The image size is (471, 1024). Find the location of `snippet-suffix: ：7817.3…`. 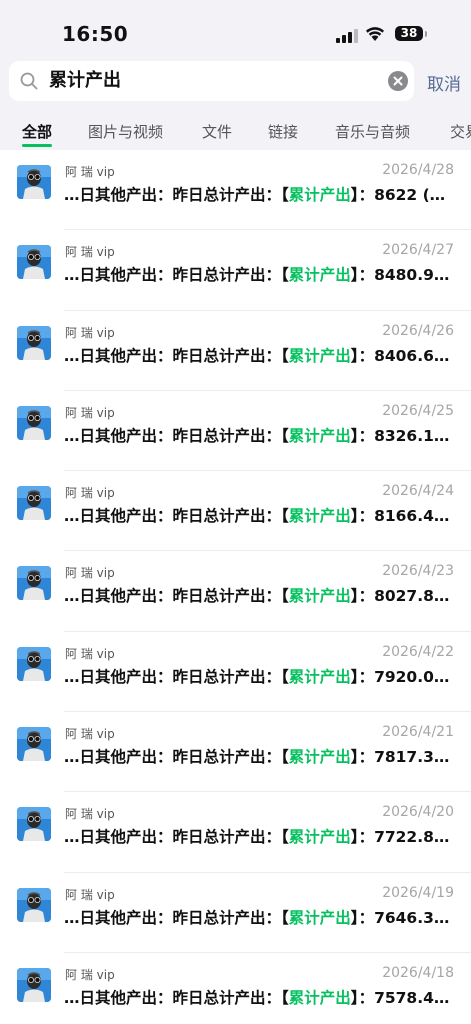

snippet-suffix: ：7817.3… is located at coordinates (404, 757).